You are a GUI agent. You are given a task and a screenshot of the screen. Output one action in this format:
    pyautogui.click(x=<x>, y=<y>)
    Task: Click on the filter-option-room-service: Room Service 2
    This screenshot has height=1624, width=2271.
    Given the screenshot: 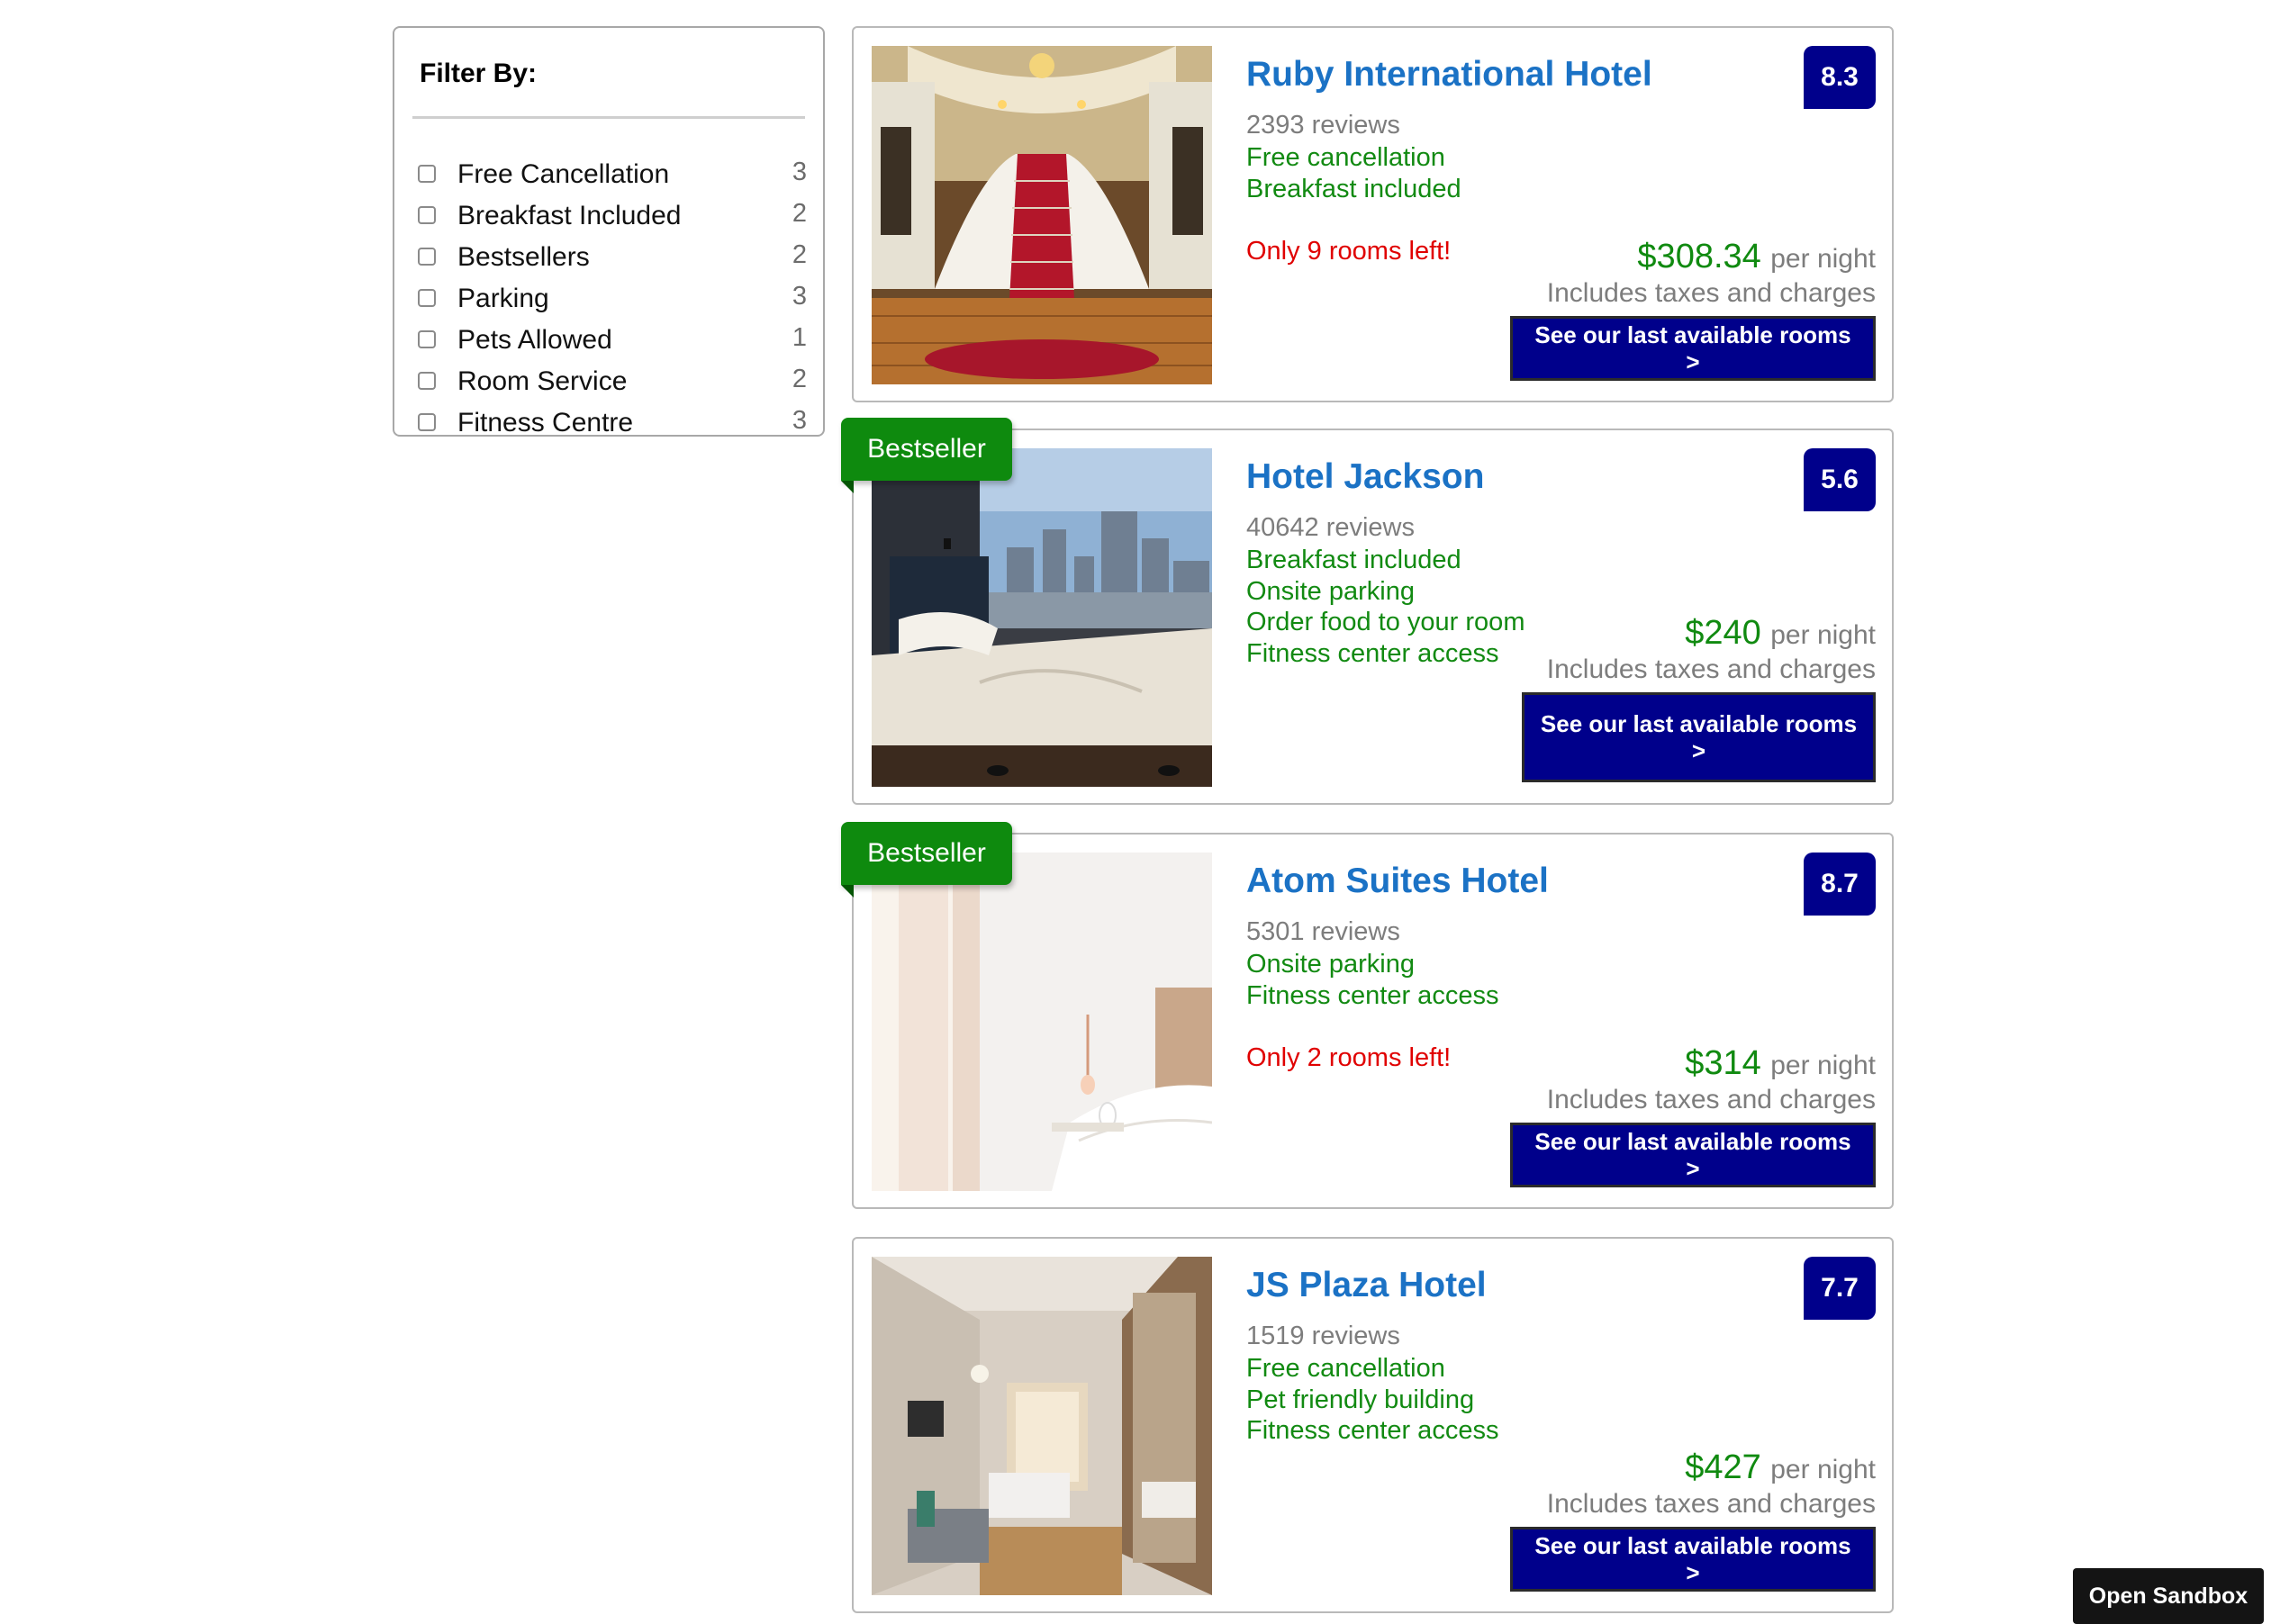 What is the action you would take?
    pyautogui.click(x=613, y=383)
    